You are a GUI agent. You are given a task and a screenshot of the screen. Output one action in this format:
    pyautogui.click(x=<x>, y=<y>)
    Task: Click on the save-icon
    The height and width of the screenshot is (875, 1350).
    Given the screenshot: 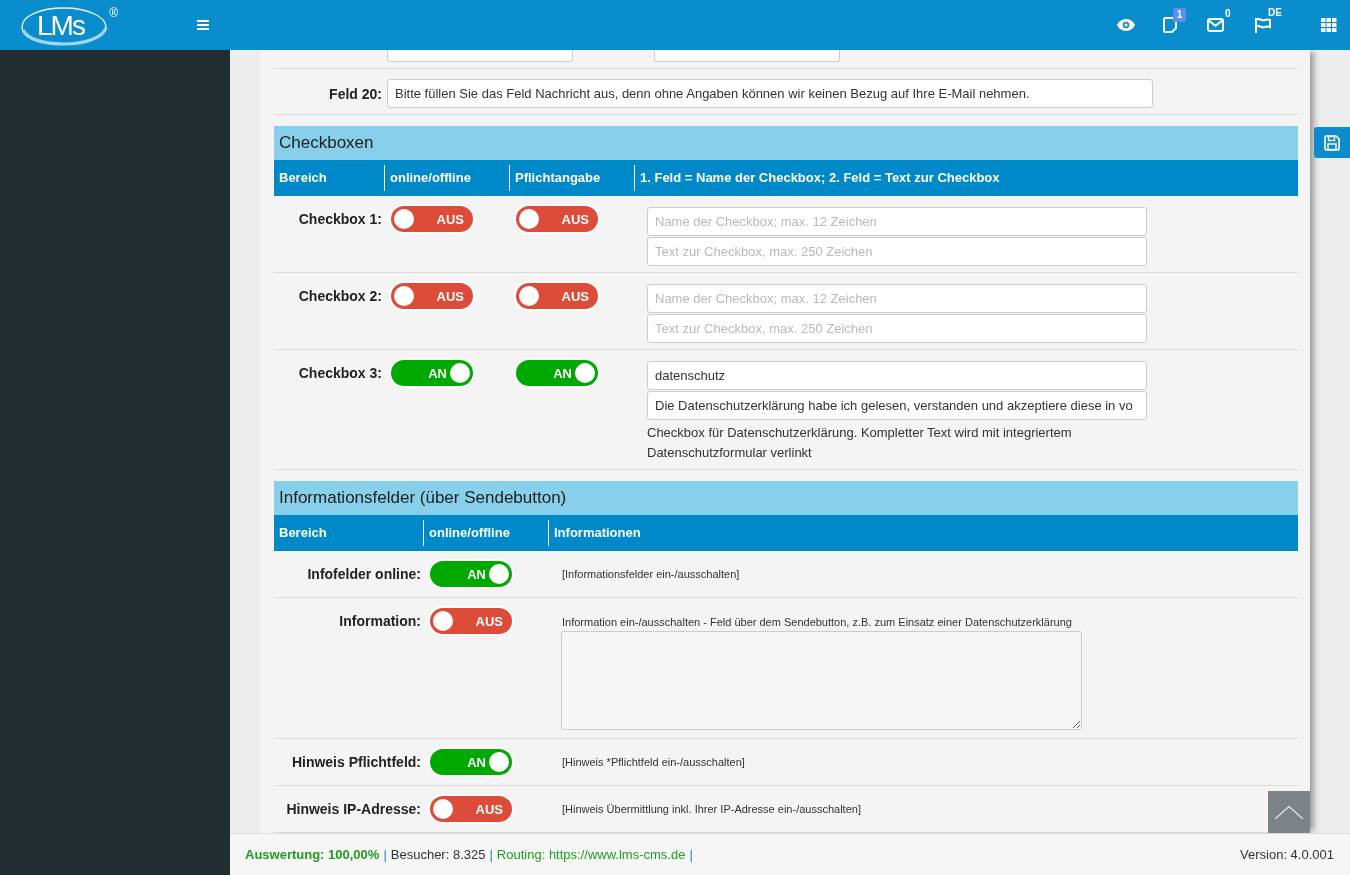 What is the action you would take?
    pyautogui.click(x=1332, y=142)
    